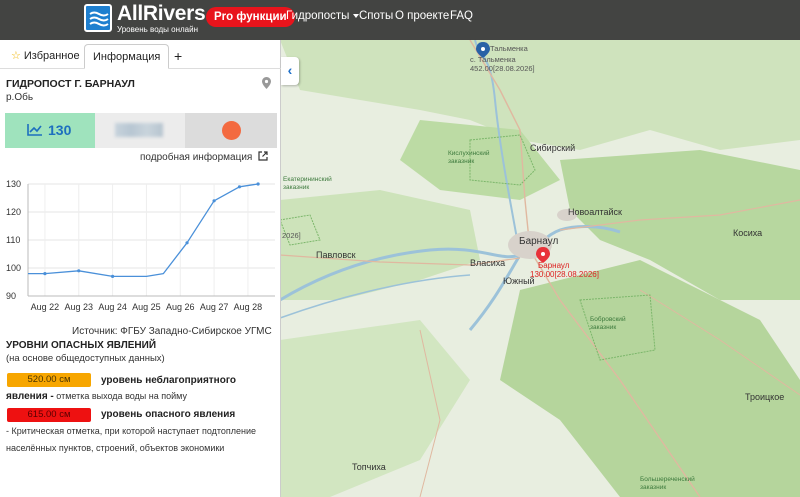 This screenshot has height=497, width=800. Describe the element at coordinates (196, 157) in the screenshot. I see `detail-info-label: подробная информация` at that location.